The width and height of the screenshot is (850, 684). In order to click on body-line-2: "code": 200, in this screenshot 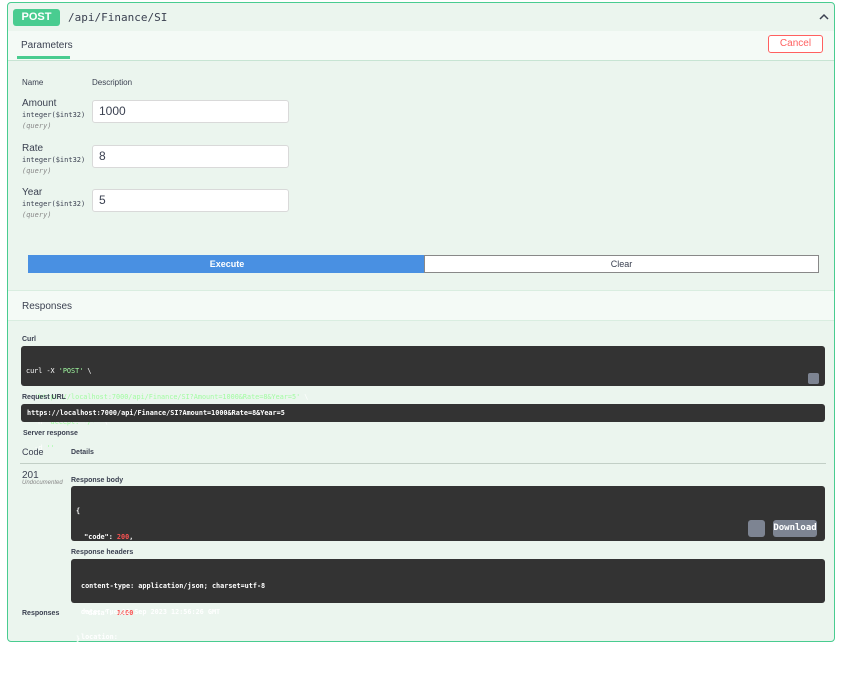, I will do `click(105, 536)`.